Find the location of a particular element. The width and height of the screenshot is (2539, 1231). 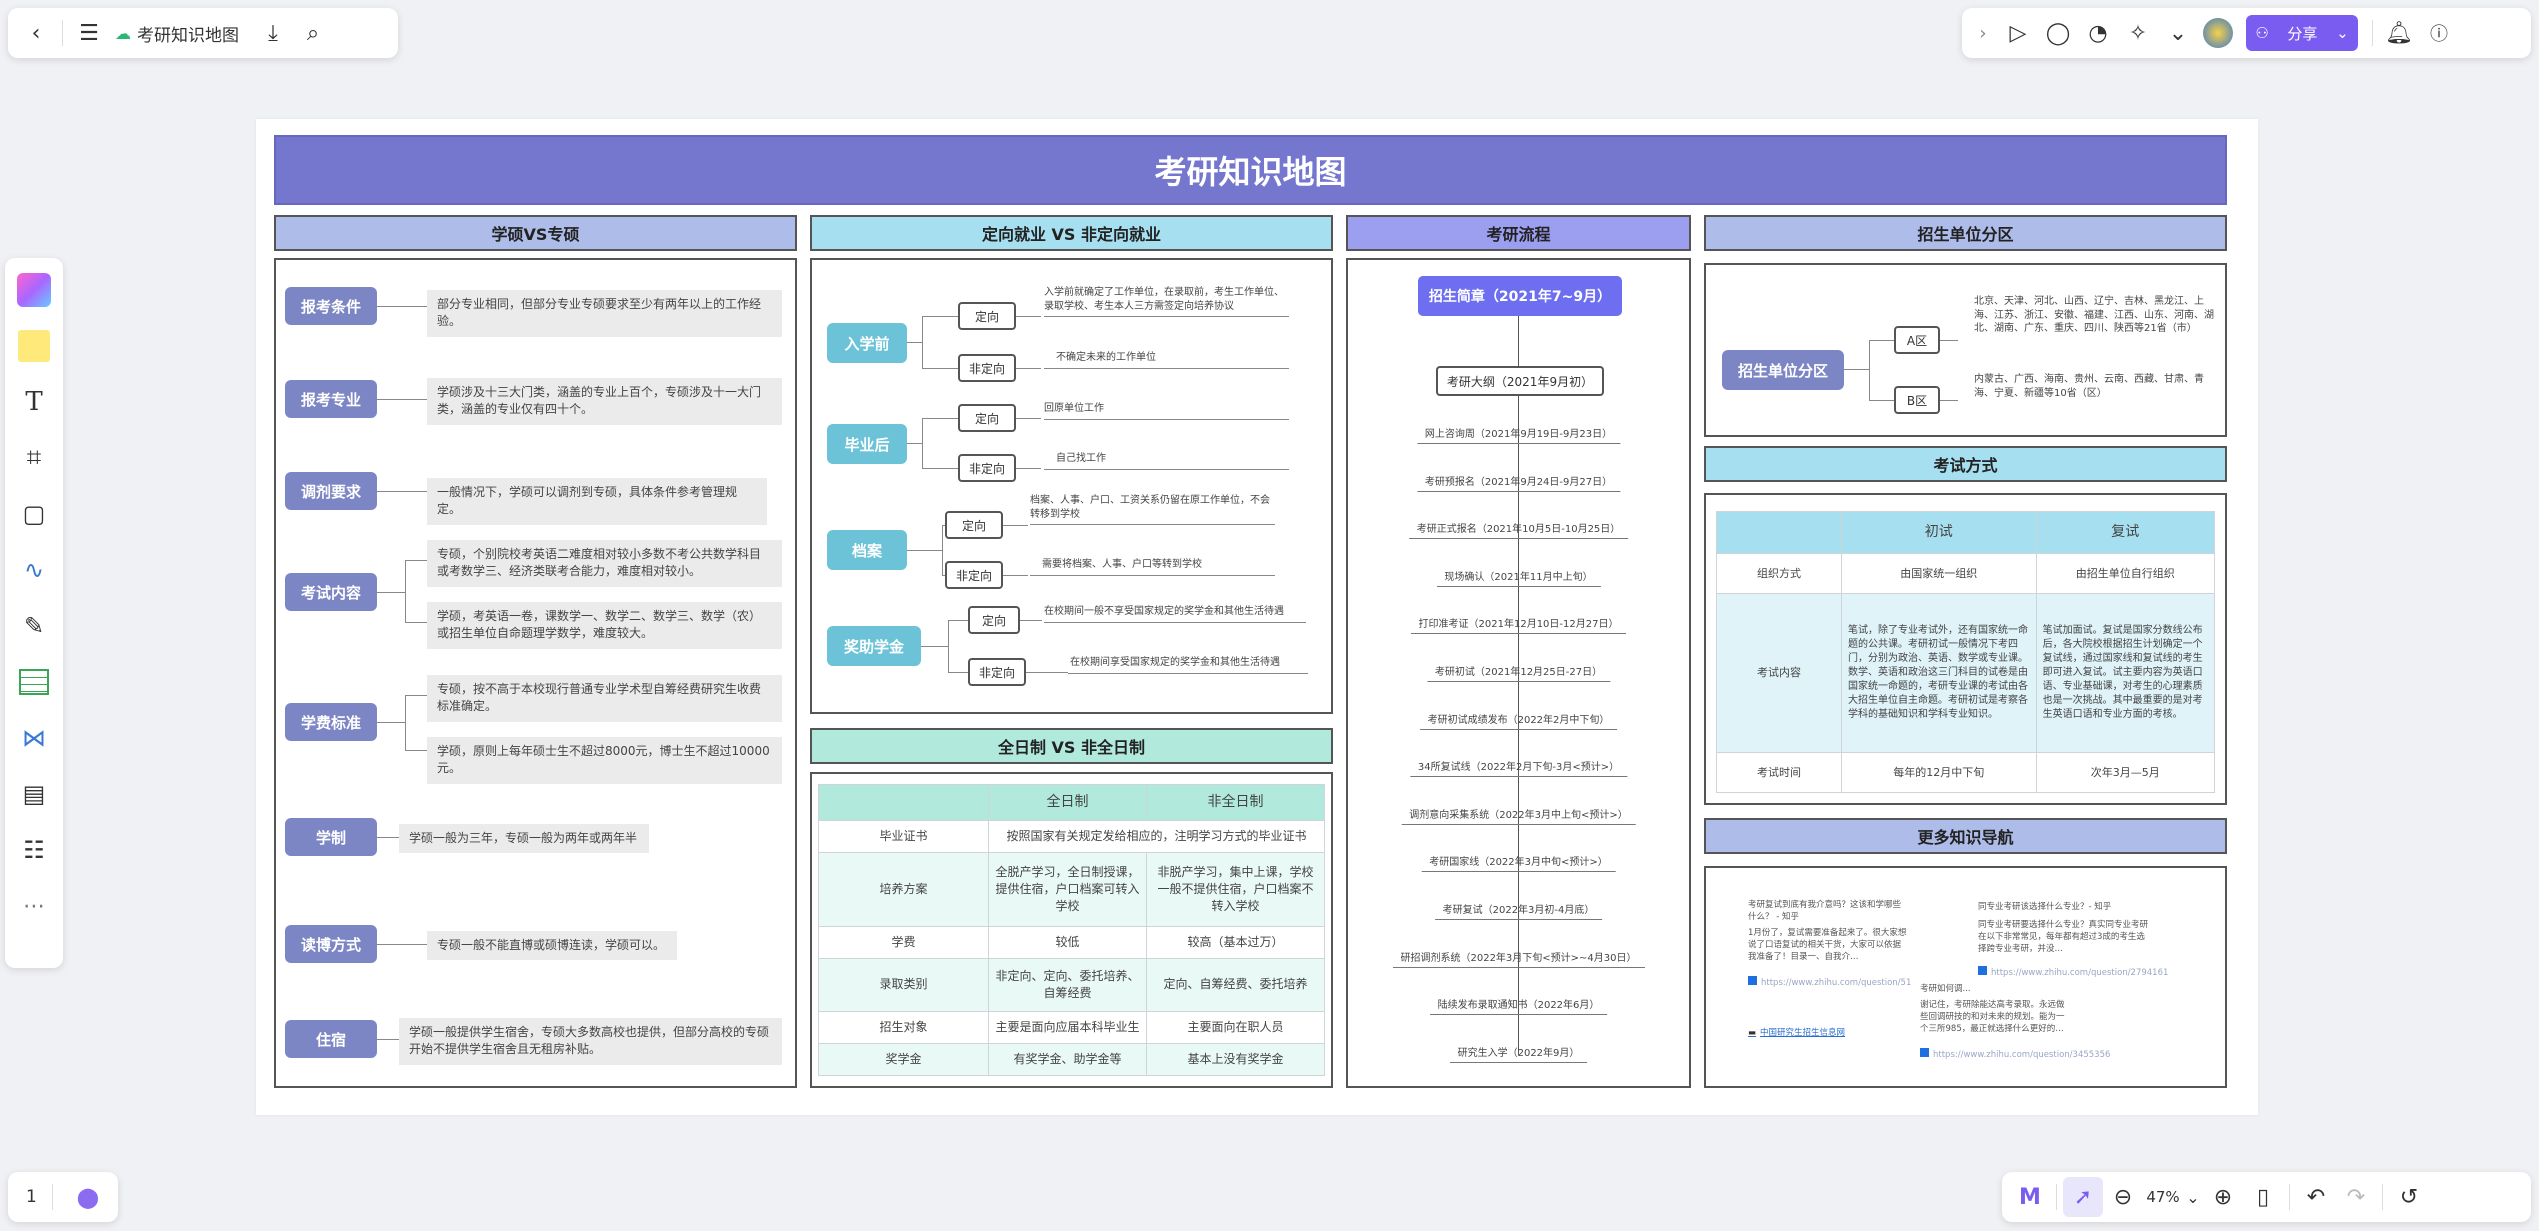

col1-item-label: 考试内容 is located at coordinates (331, 592).